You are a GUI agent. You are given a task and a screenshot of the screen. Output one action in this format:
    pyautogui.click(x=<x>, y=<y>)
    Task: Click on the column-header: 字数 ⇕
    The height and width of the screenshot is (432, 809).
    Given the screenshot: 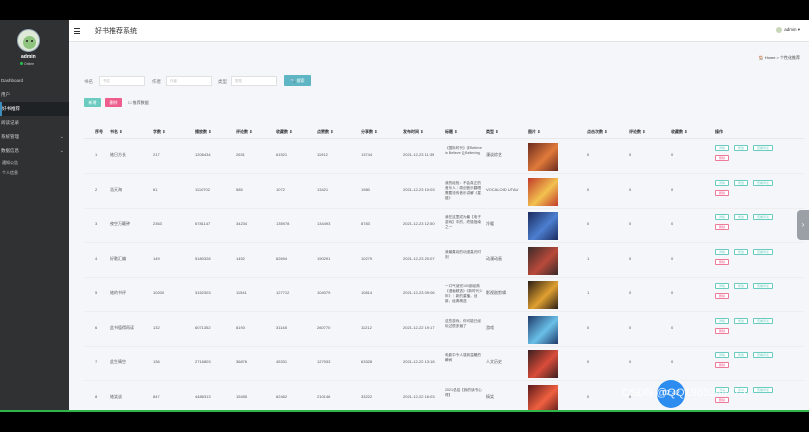 What is the action you would take?
    pyautogui.click(x=159, y=132)
    